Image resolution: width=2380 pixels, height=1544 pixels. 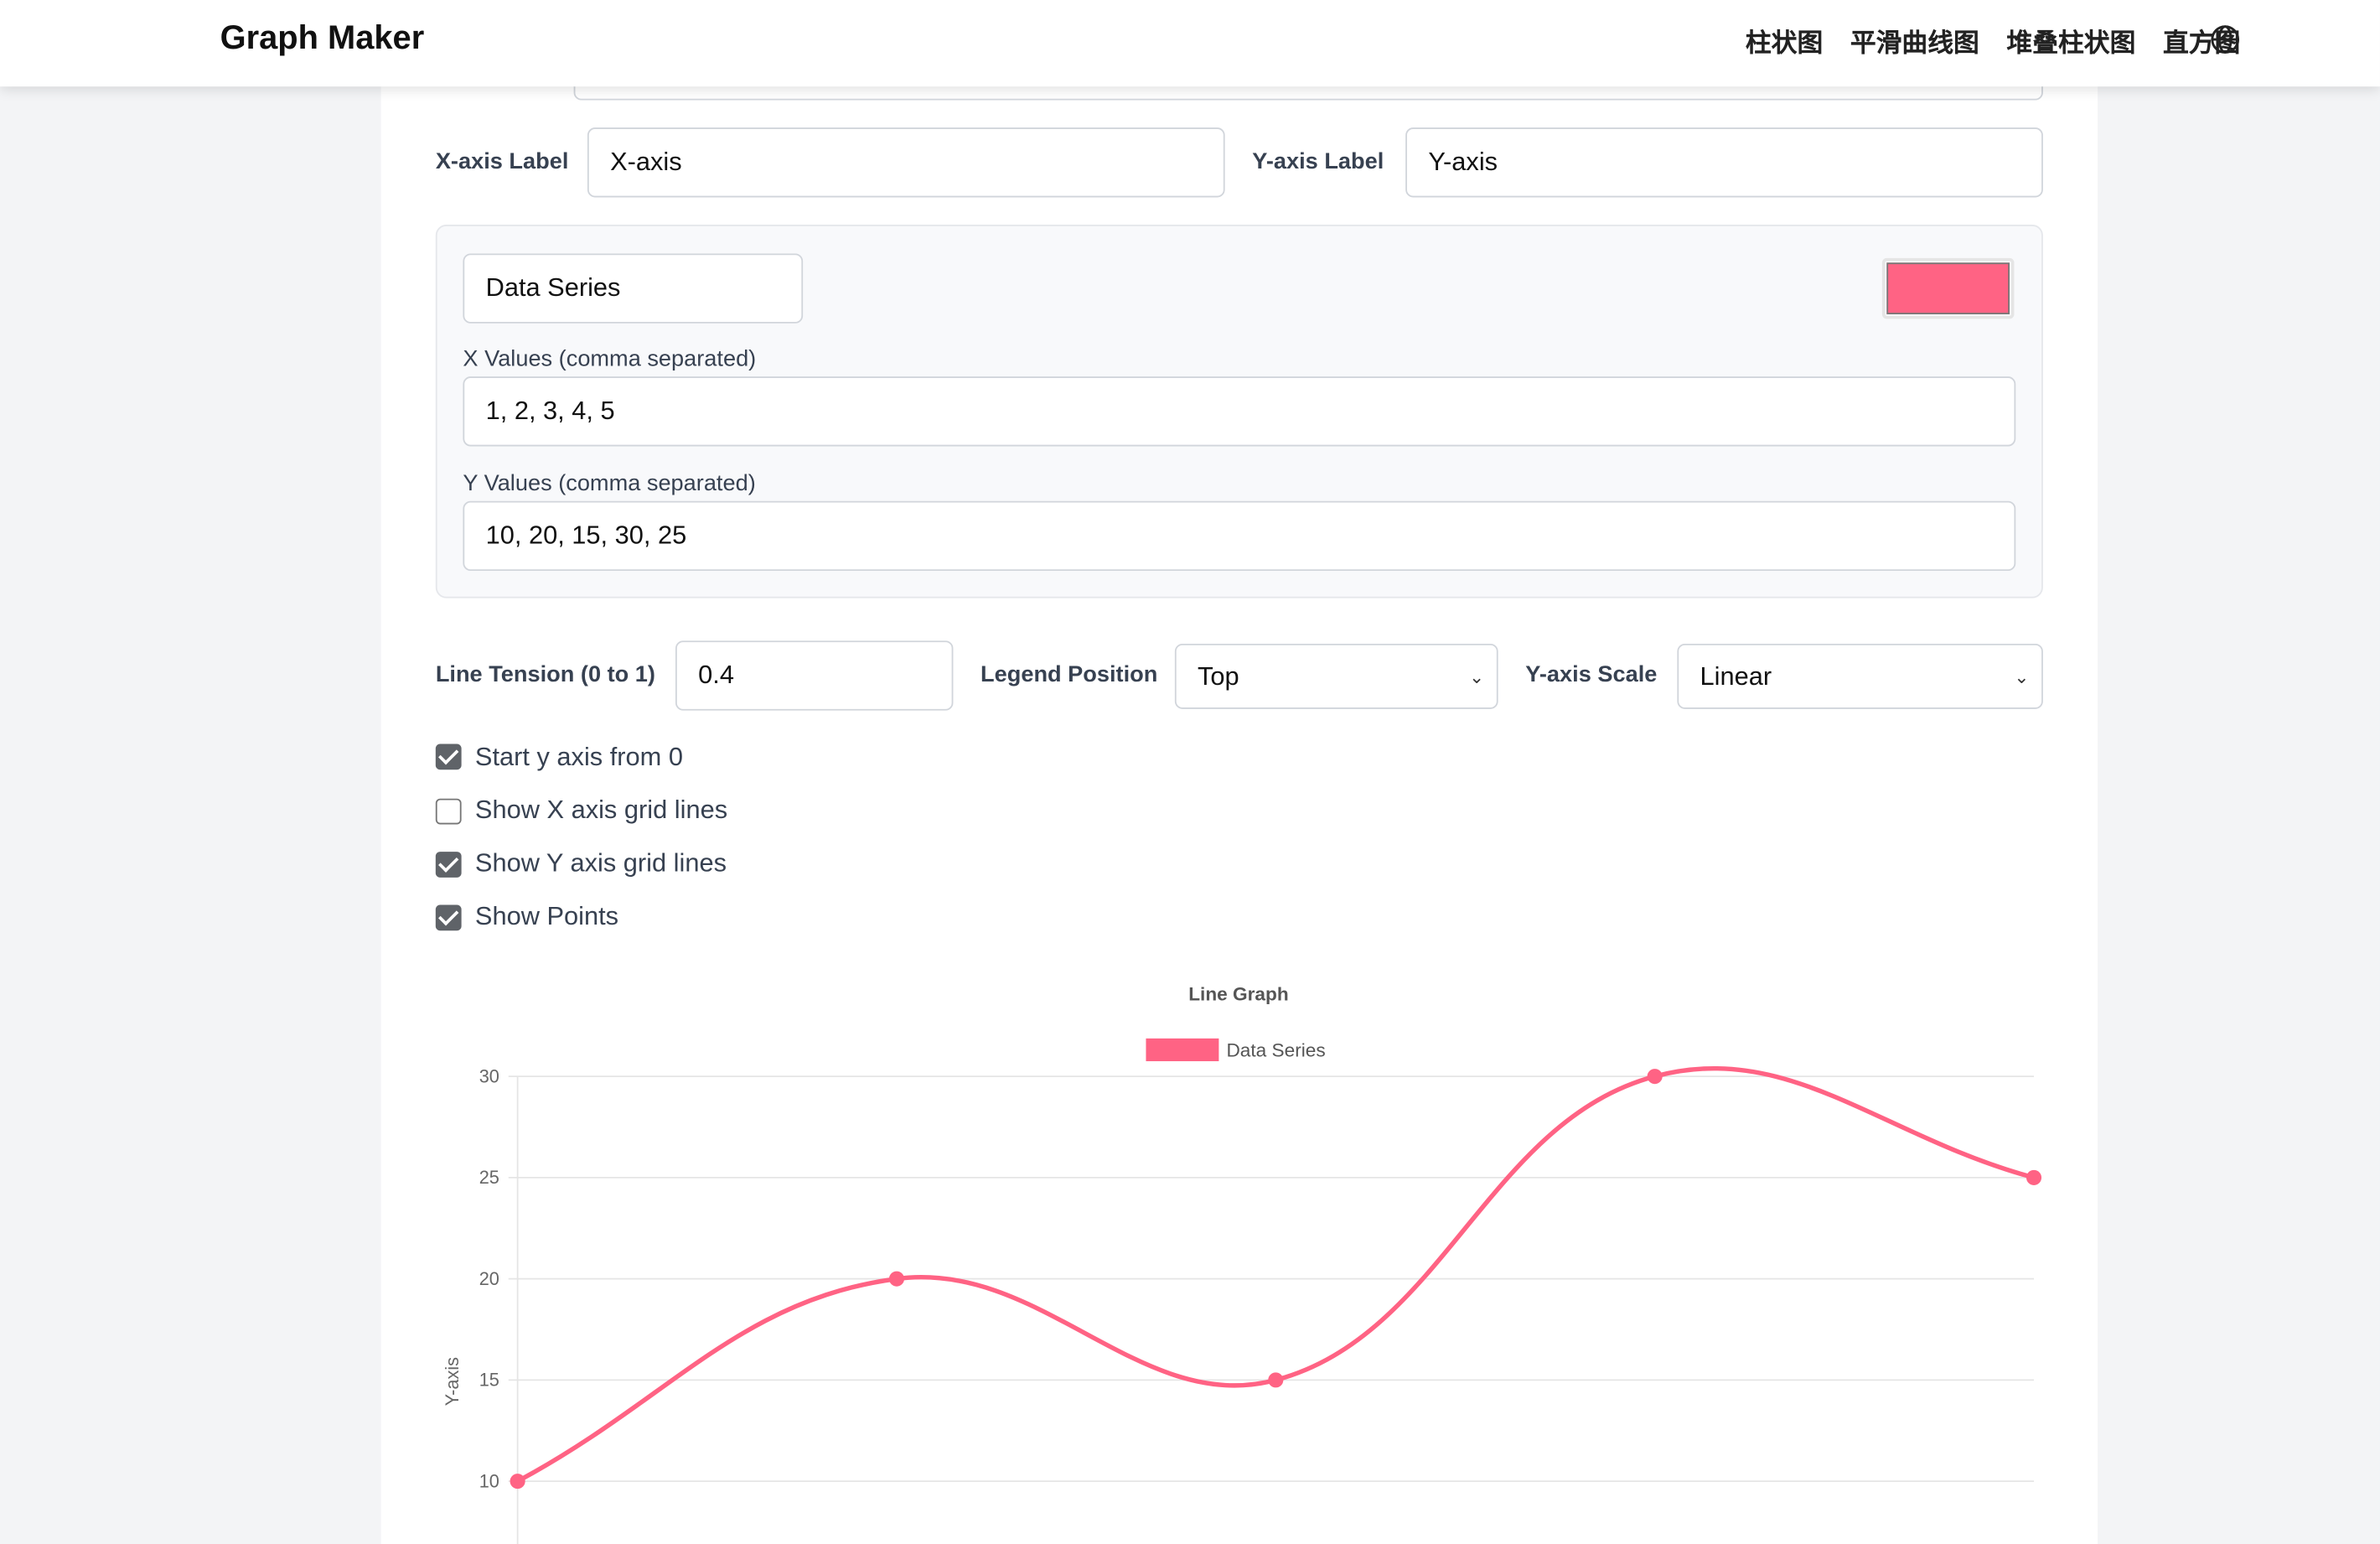 I want to click on nav-bar-chart: 柱状图, so click(x=1784, y=40).